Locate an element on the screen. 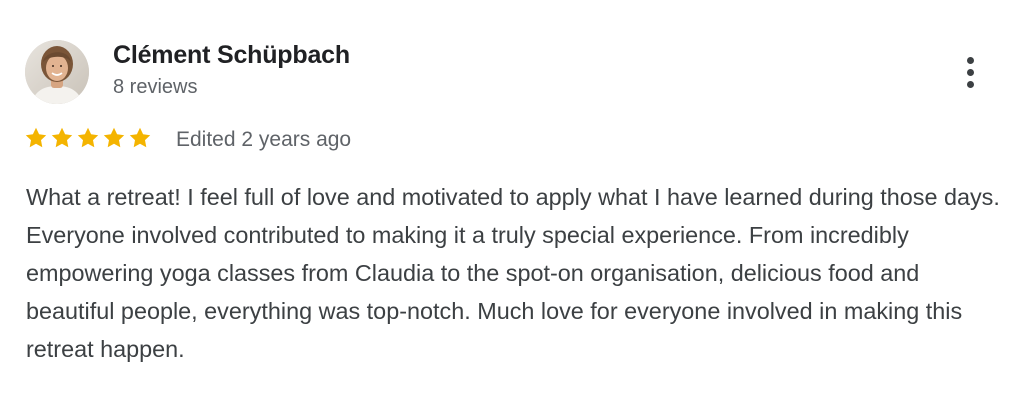  star-rating is located at coordinates (88, 138).